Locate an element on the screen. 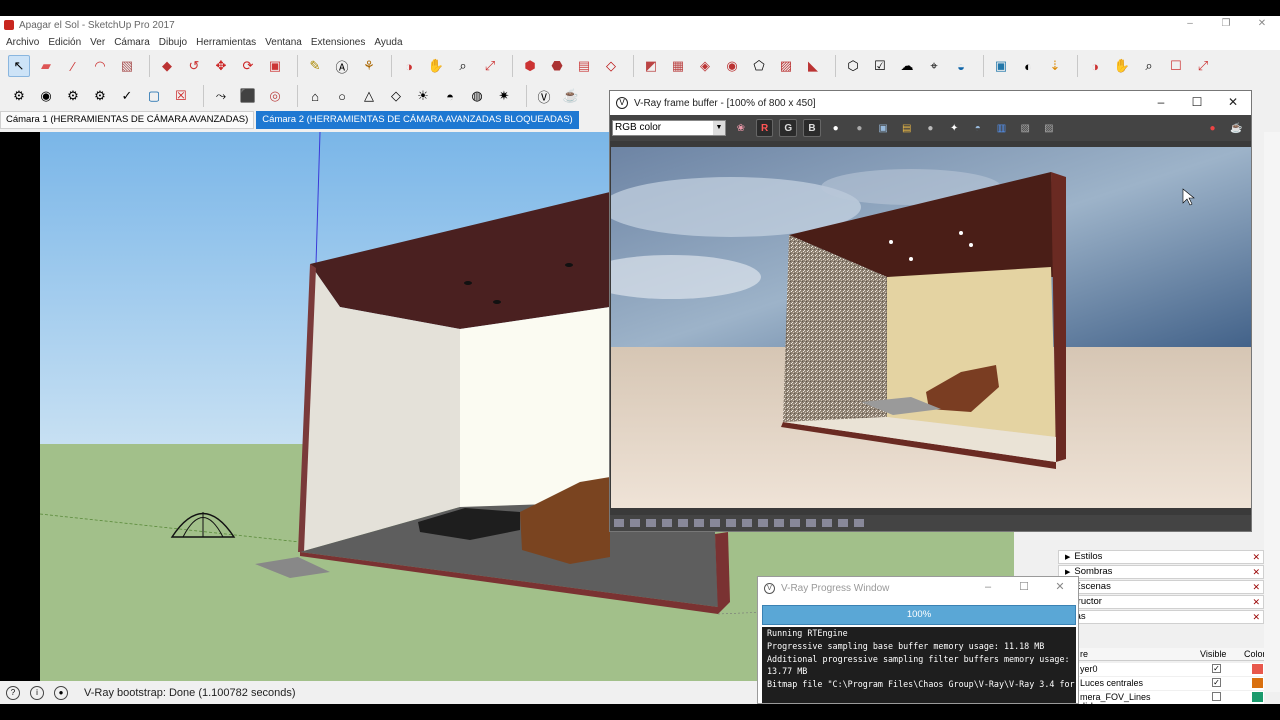  share-model-icon: ▤ is located at coordinates (584, 66).